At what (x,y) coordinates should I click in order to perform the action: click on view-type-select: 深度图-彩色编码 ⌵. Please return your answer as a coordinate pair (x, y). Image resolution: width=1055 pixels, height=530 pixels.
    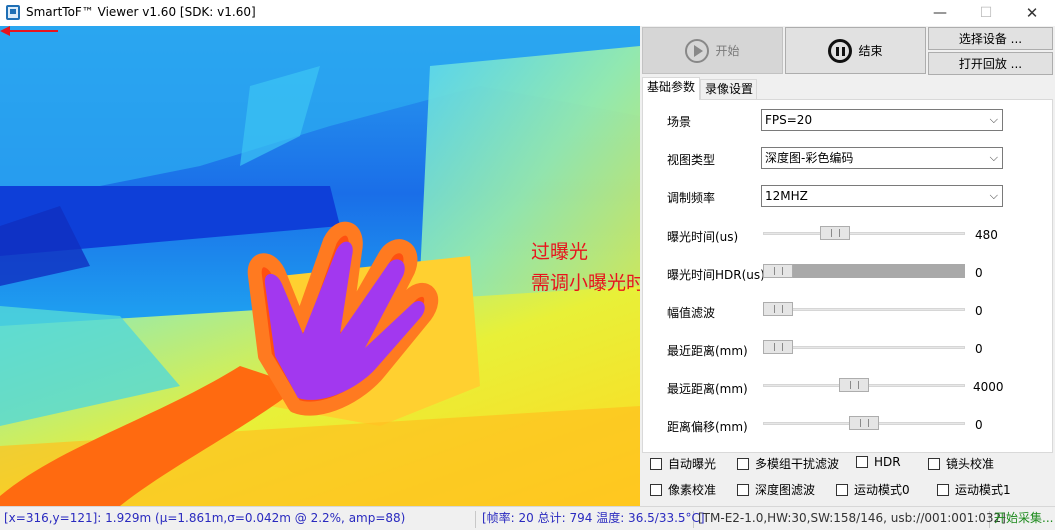
    Looking at the image, I should click on (882, 158).